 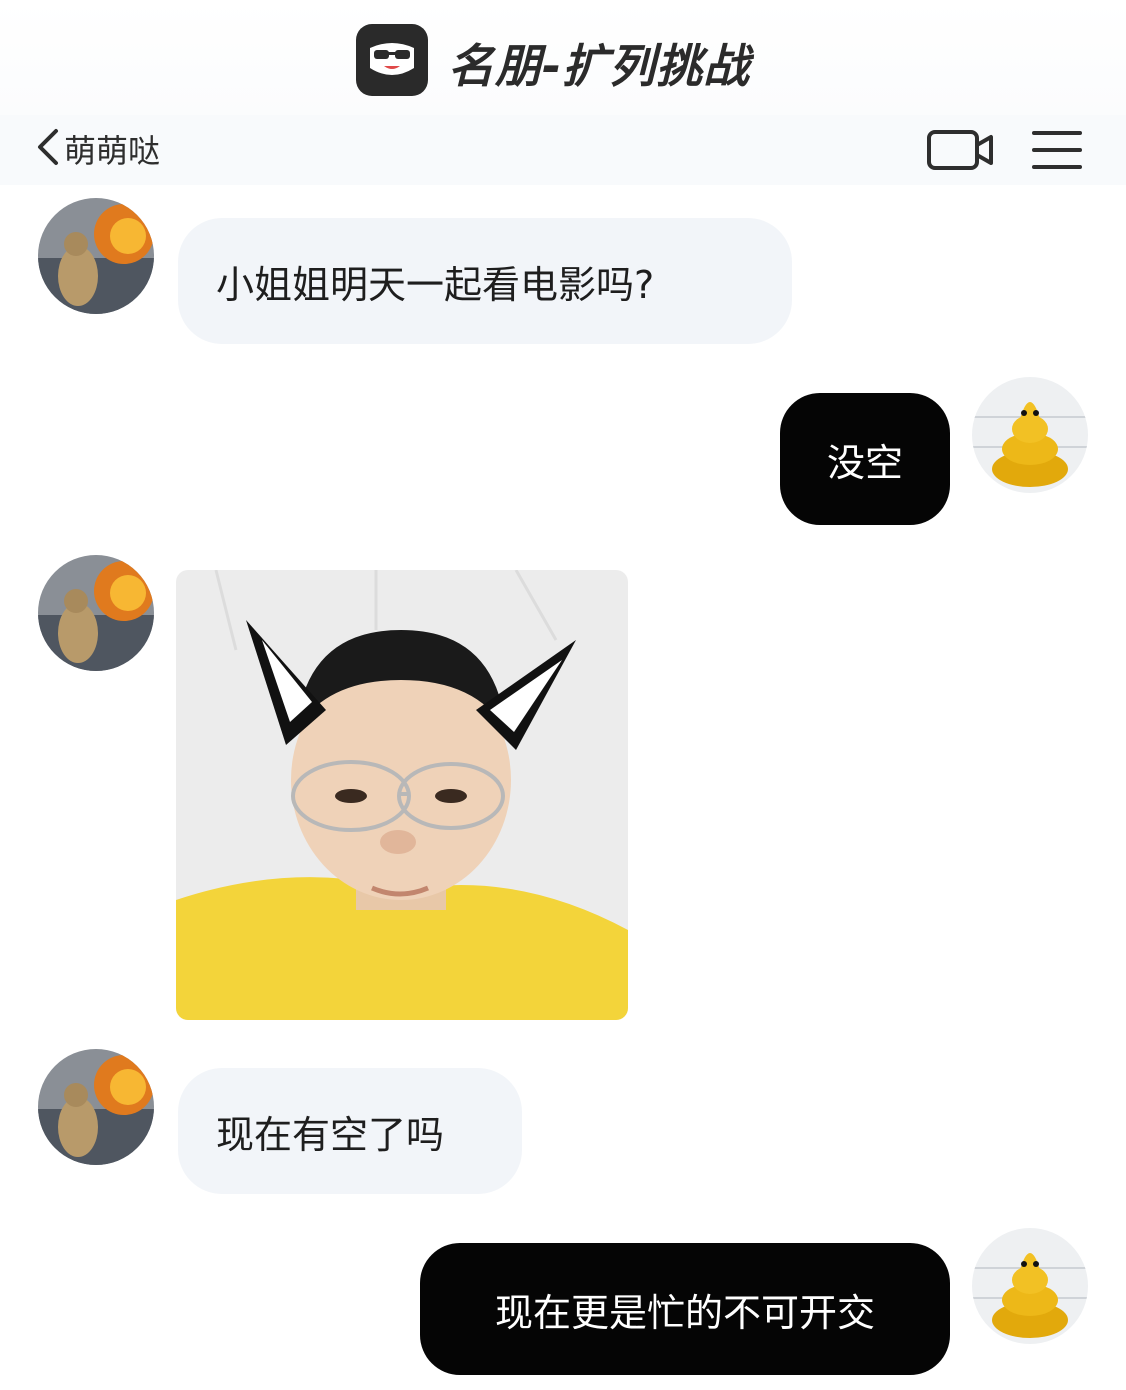 I want to click on message-text: 现在更是忙的不可开交, so click(x=684, y=1312).